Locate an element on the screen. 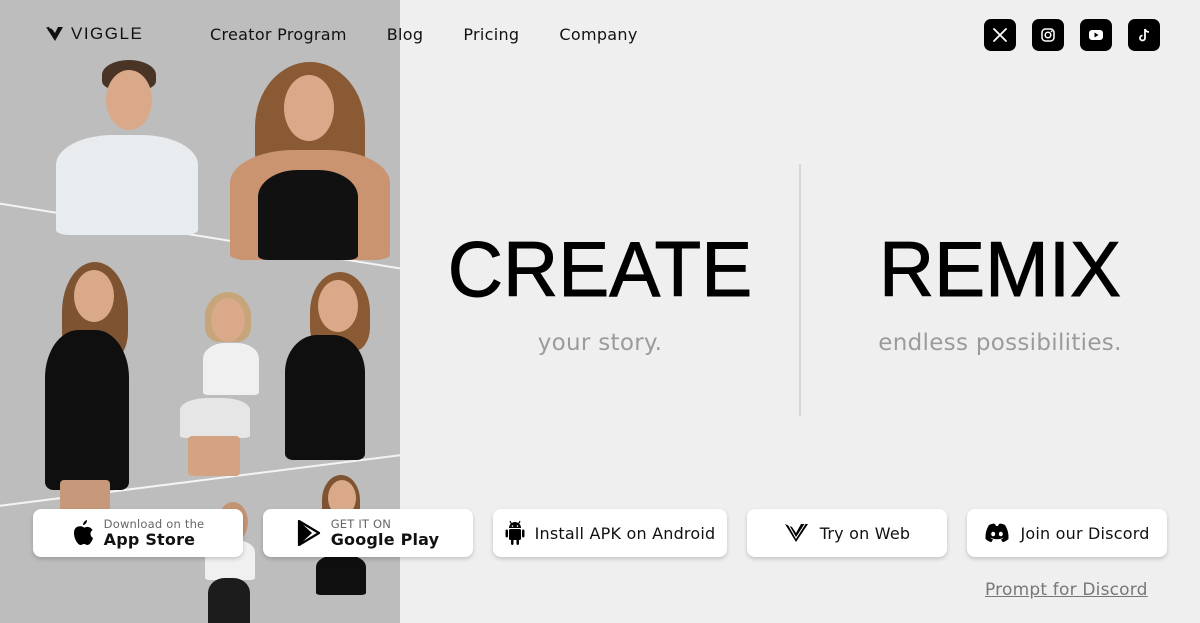 The width and height of the screenshot is (1200, 623). viggle-logo: VIGGLE is located at coordinates (94, 34).